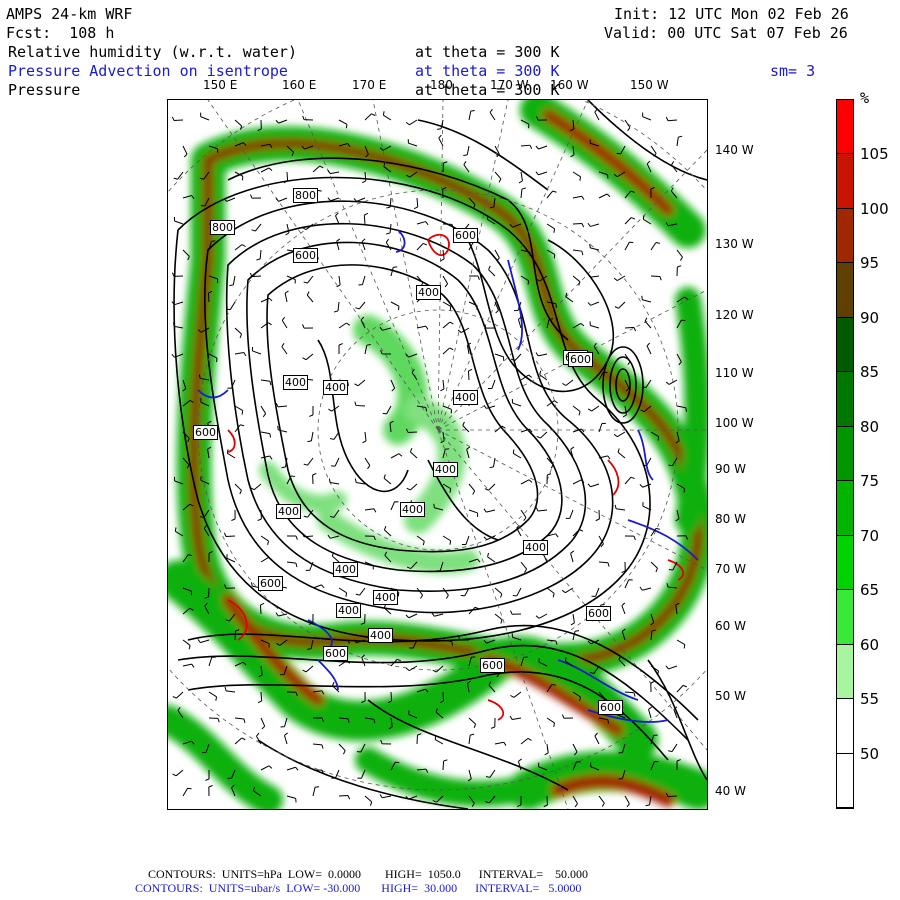 Image resolution: width=900 pixels, height=900 pixels. Describe the element at coordinates (69, 14) in the screenshot. I see `model-title: AMPS 24-km WRF` at that location.